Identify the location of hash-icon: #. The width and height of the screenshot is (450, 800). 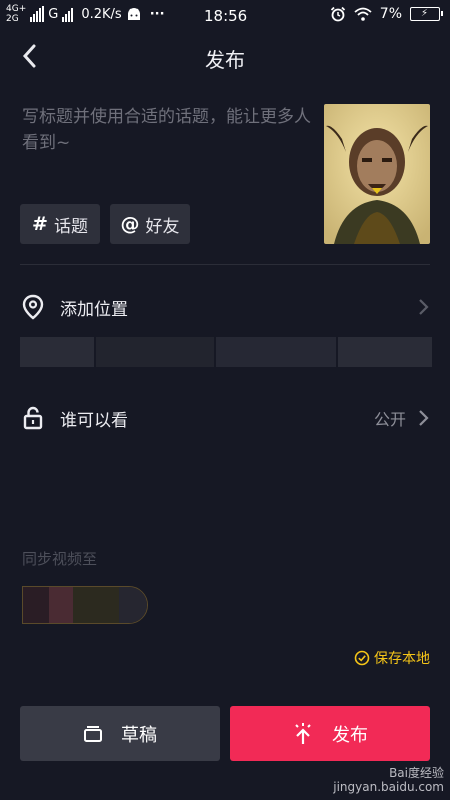
(40, 224).